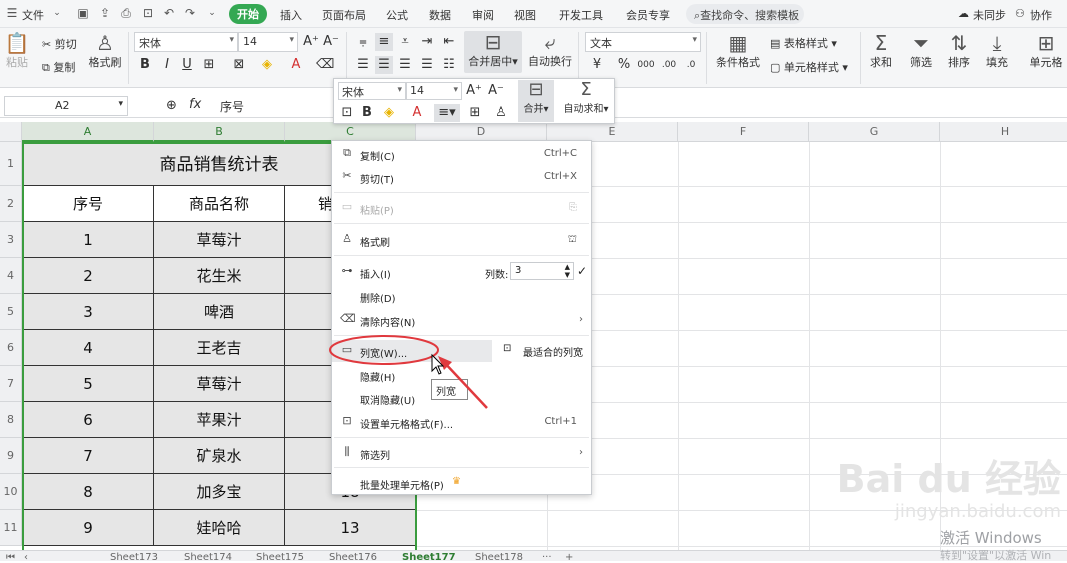 Image resolution: width=1067 pixels, height=563 pixels. Describe the element at coordinates (384, 350) in the screenshot. I see `highlight-ellipse` at that location.